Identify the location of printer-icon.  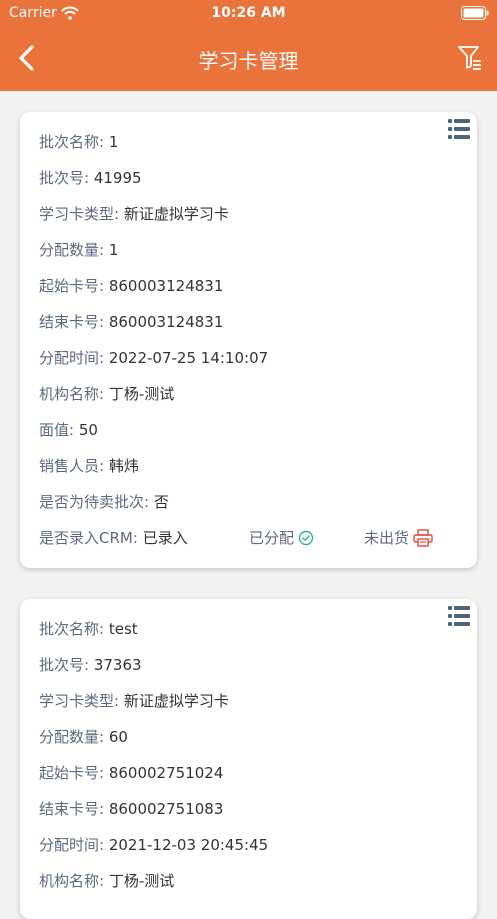
(423, 538).